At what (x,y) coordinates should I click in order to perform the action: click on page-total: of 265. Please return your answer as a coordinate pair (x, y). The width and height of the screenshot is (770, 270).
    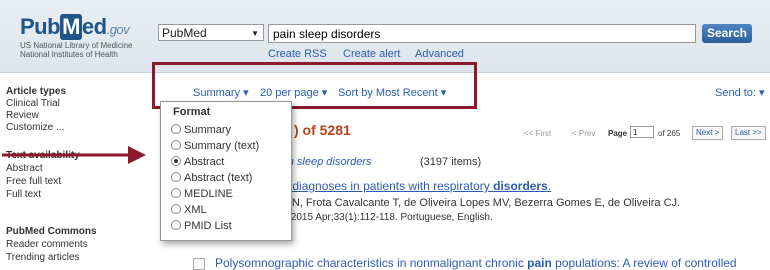
    Looking at the image, I should click on (669, 133).